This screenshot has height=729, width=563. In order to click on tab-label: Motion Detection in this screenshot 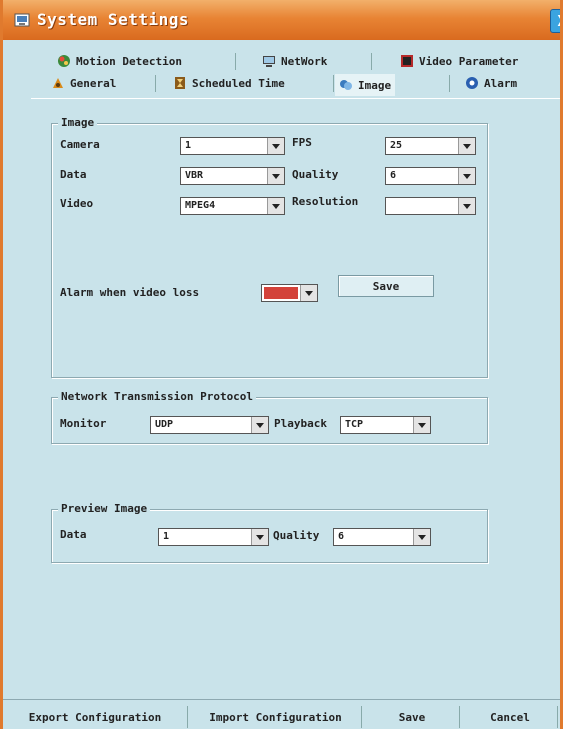, I will do `click(129, 61)`.